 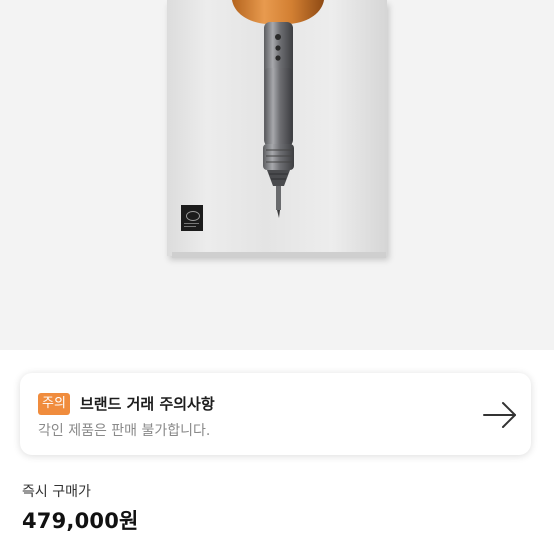 I want to click on notice-subtitle: 각인 제품은 판매 불가합니다., so click(x=124, y=431).